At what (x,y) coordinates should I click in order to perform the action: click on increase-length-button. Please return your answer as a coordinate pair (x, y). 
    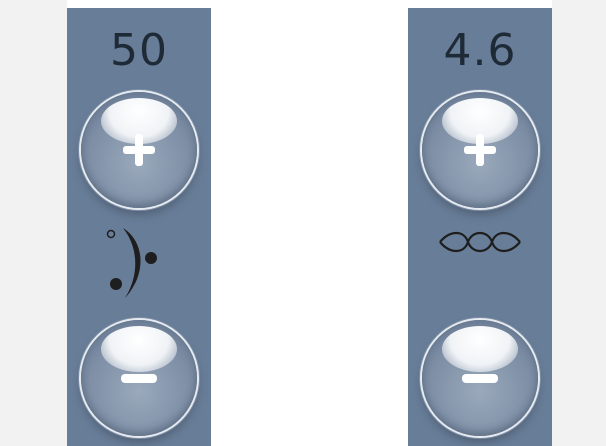
    Looking at the image, I should click on (480, 150).